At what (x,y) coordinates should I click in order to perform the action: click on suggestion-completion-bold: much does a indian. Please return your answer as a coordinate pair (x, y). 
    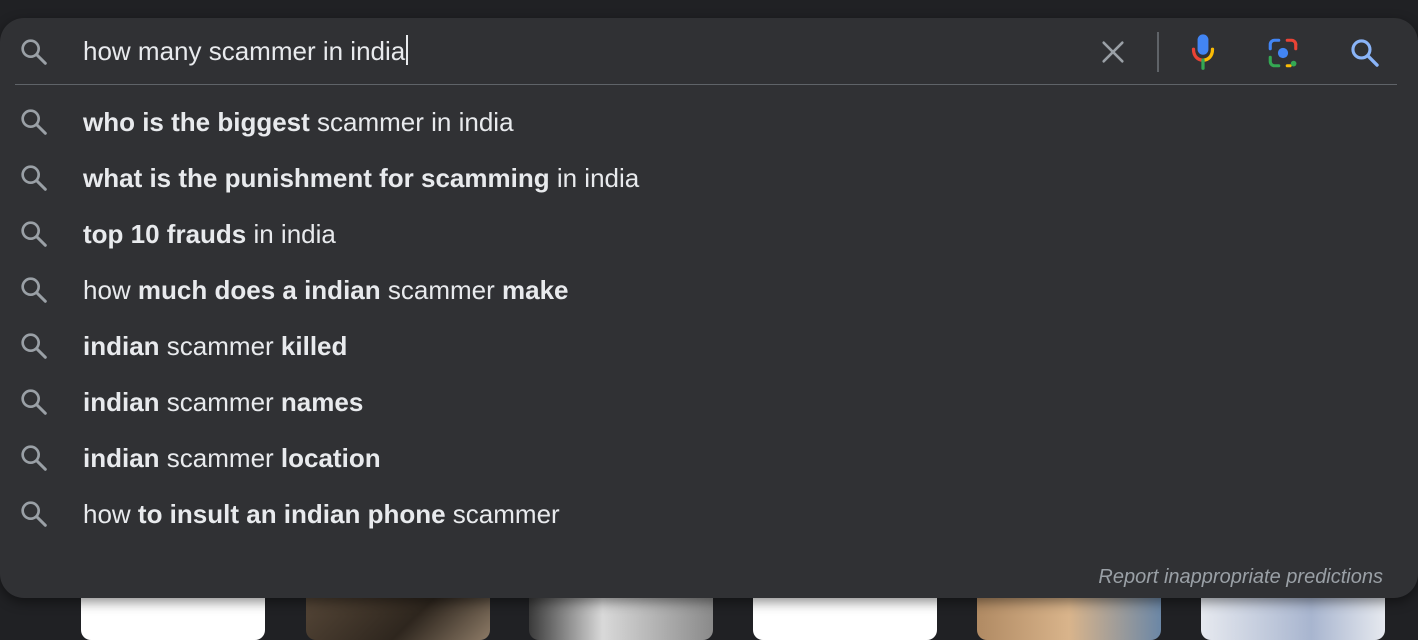
    Looking at the image, I should click on (259, 290).